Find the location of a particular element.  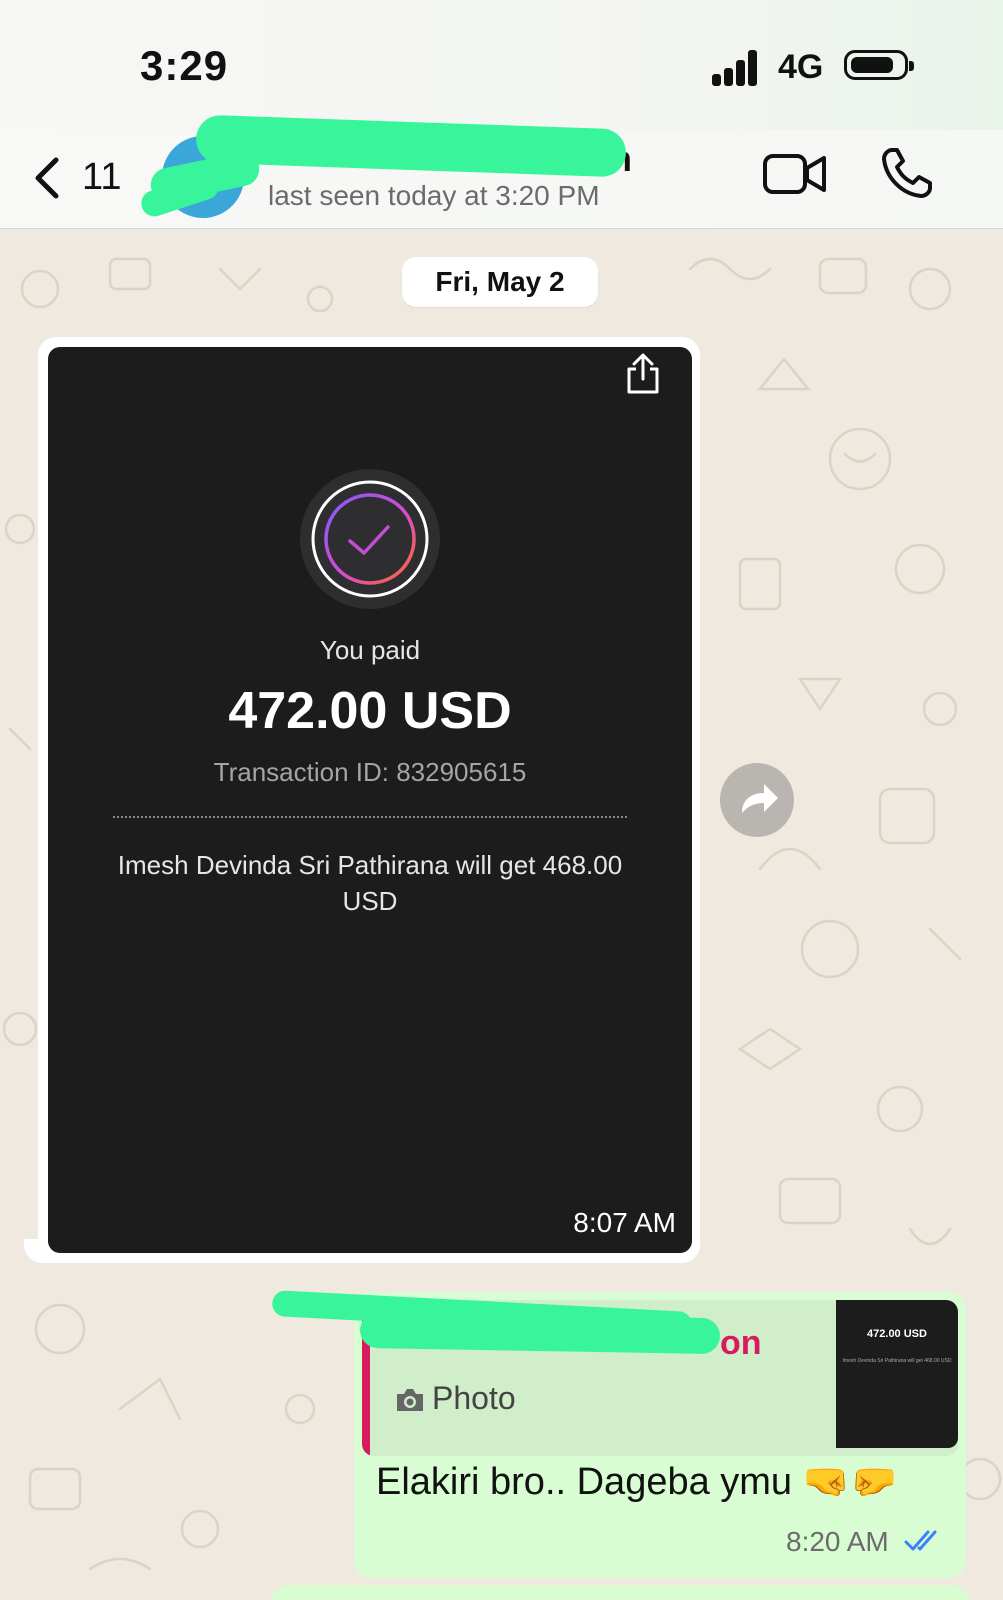

status-bar: 3:29 4G is located at coordinates (501, 65).